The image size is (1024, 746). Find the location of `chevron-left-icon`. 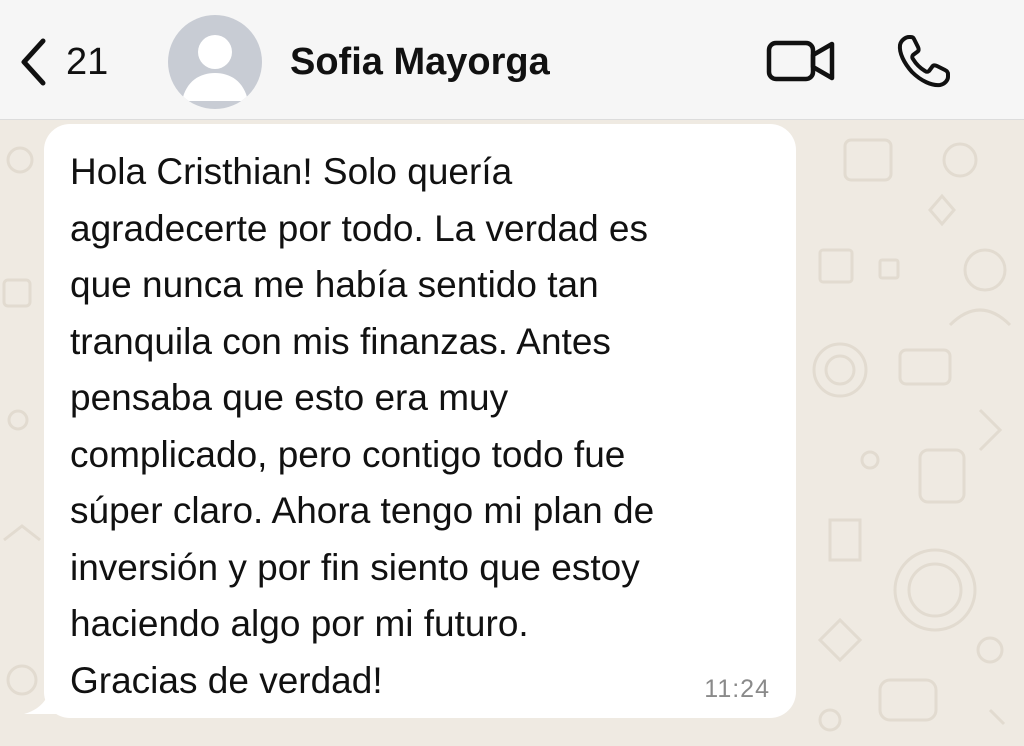

chevron-left-icon is located at coordinates (33, 62).